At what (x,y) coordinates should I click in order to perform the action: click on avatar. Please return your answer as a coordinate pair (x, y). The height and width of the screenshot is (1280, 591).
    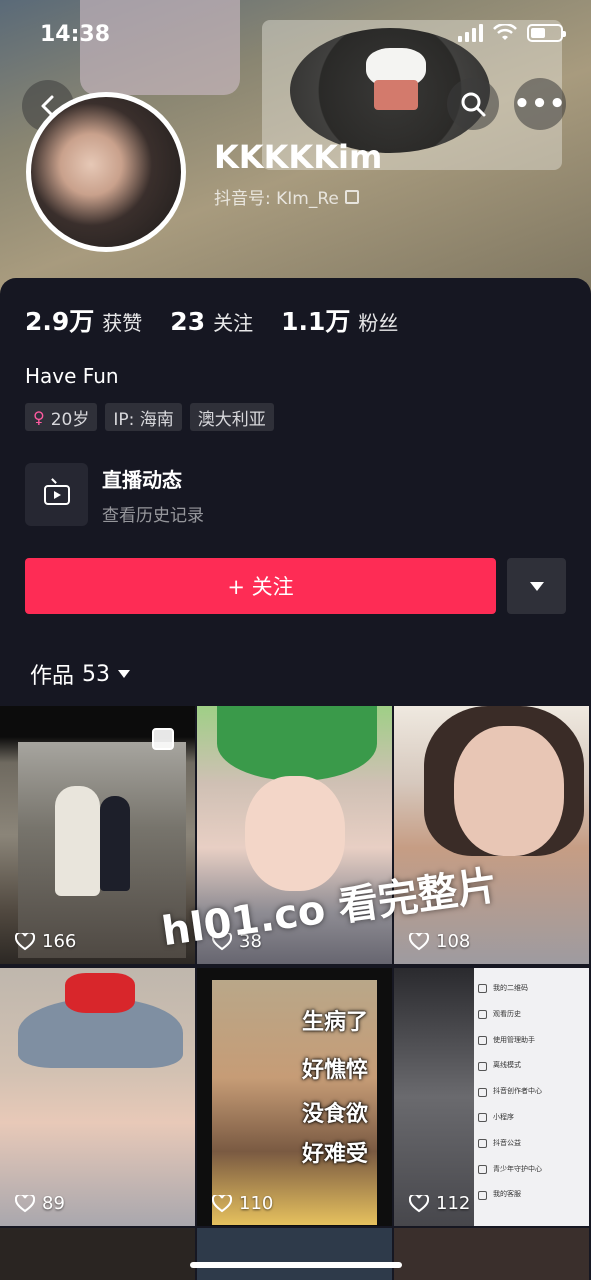
    Looking at the image, I should click on (106, 172).